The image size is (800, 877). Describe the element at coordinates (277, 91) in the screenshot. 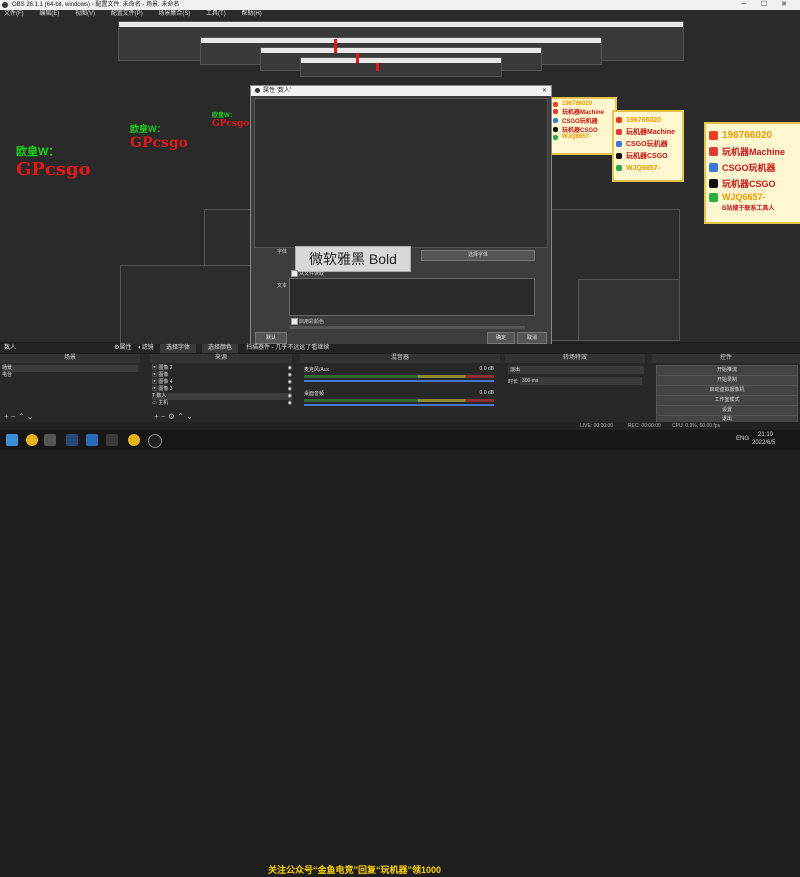

I see `dialog-title: 属性 '数人'` at that location.